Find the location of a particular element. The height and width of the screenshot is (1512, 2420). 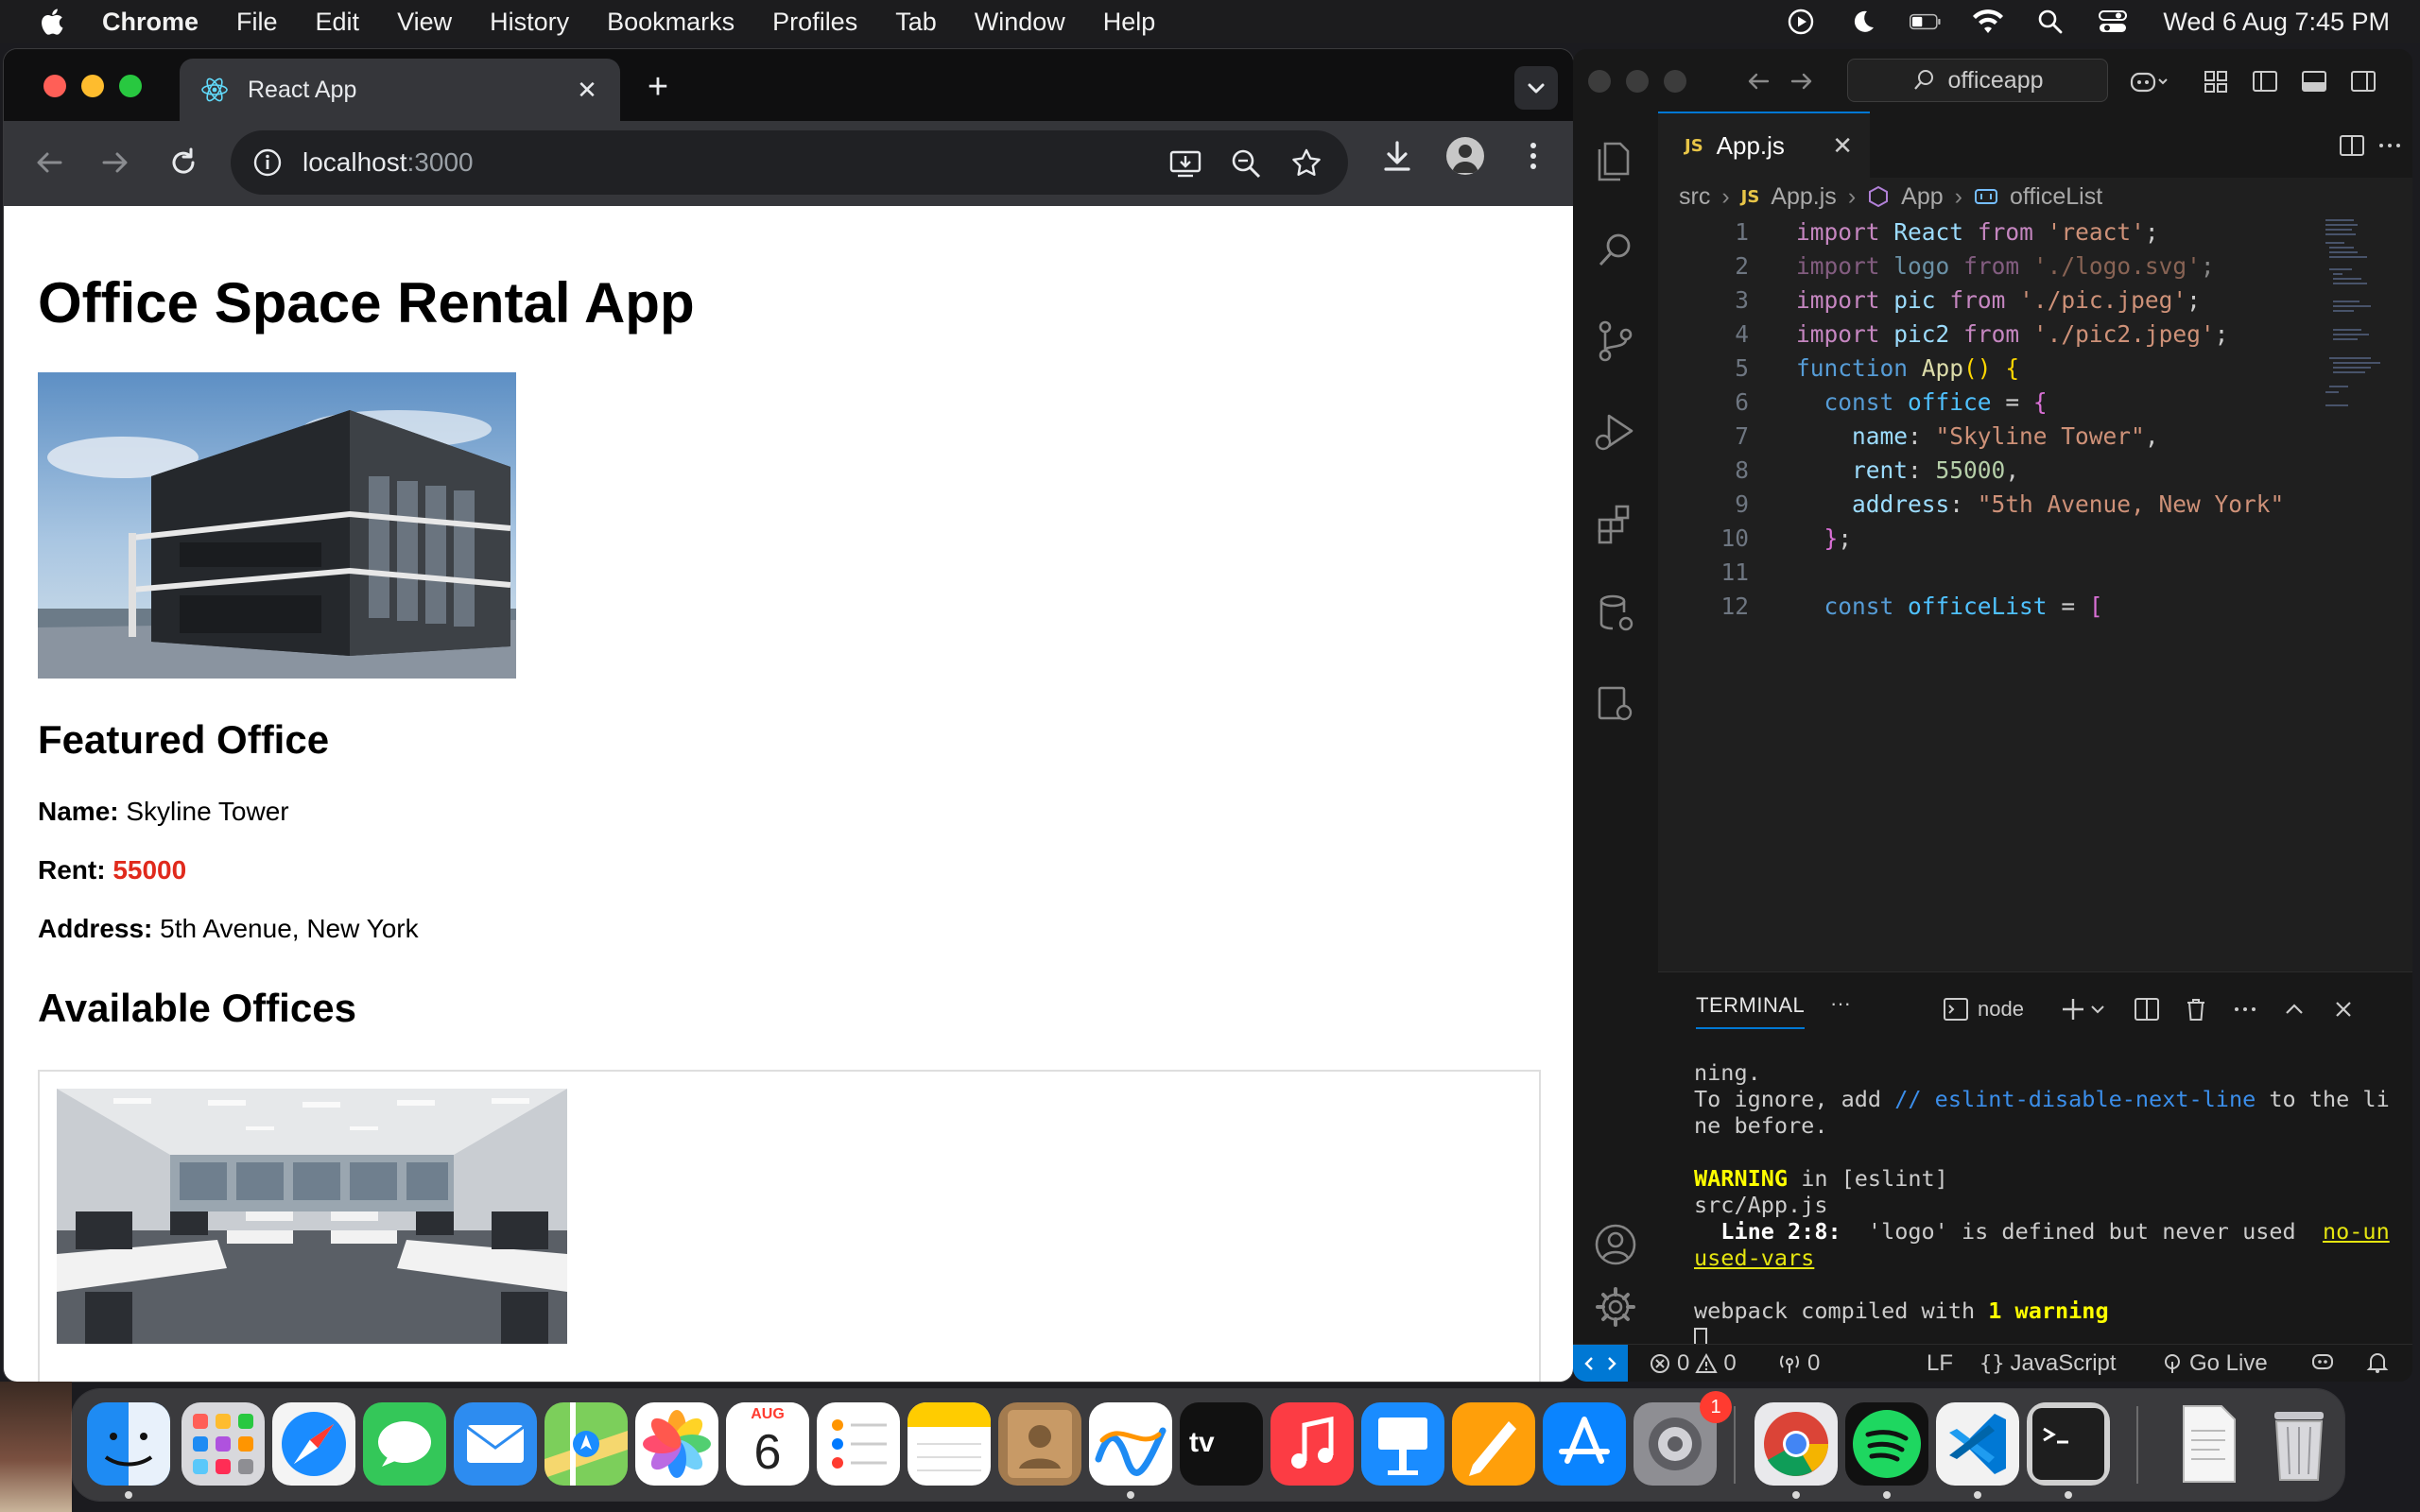

address-bar: localhost:3000 is located at coordinates (789, 162).